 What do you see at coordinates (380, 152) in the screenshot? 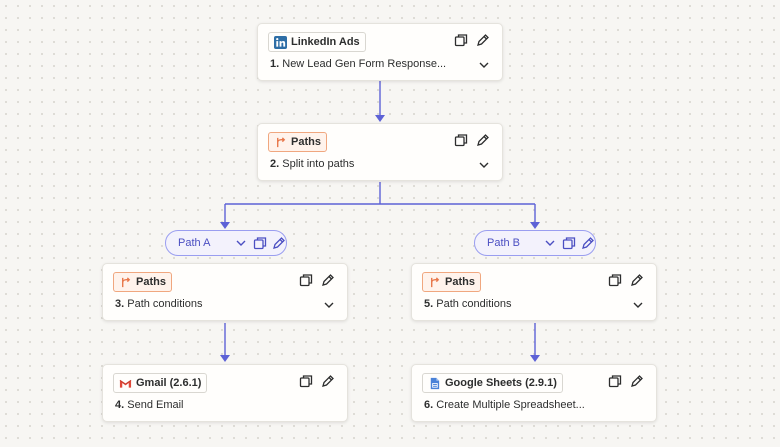
I see `step-card-2: Paths 2. Split into paths` at bounding box center [380, 152].